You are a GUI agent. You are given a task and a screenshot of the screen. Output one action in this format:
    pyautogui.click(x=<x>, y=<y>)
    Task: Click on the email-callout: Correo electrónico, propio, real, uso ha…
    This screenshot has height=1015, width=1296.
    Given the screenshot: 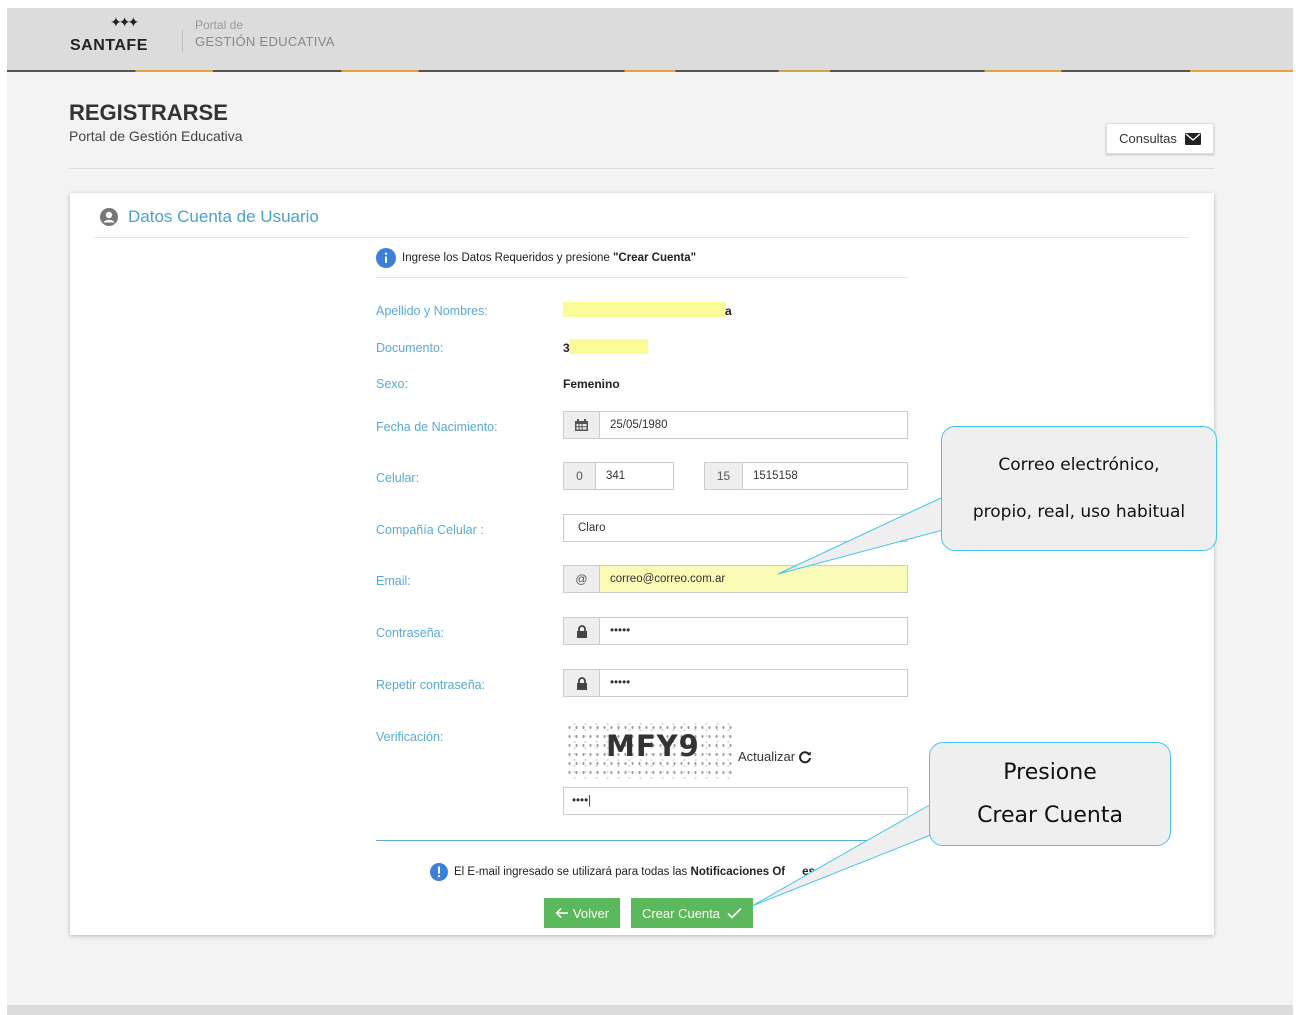 What is the action you would take?
    pyautogui.click(x=1079, y=488)
    